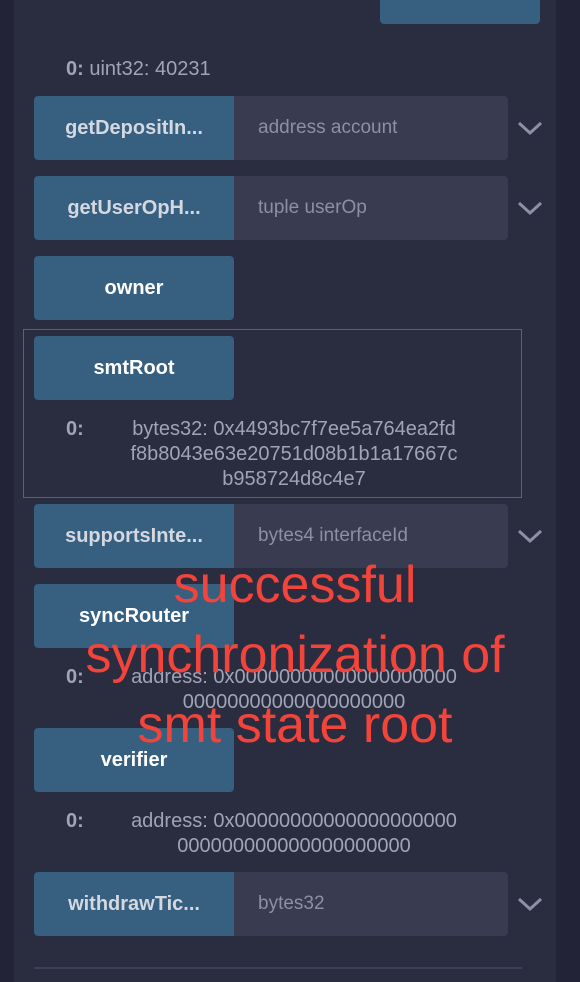 The image size is (580, 982). I want to click on userOp-input, so click(371, 208).